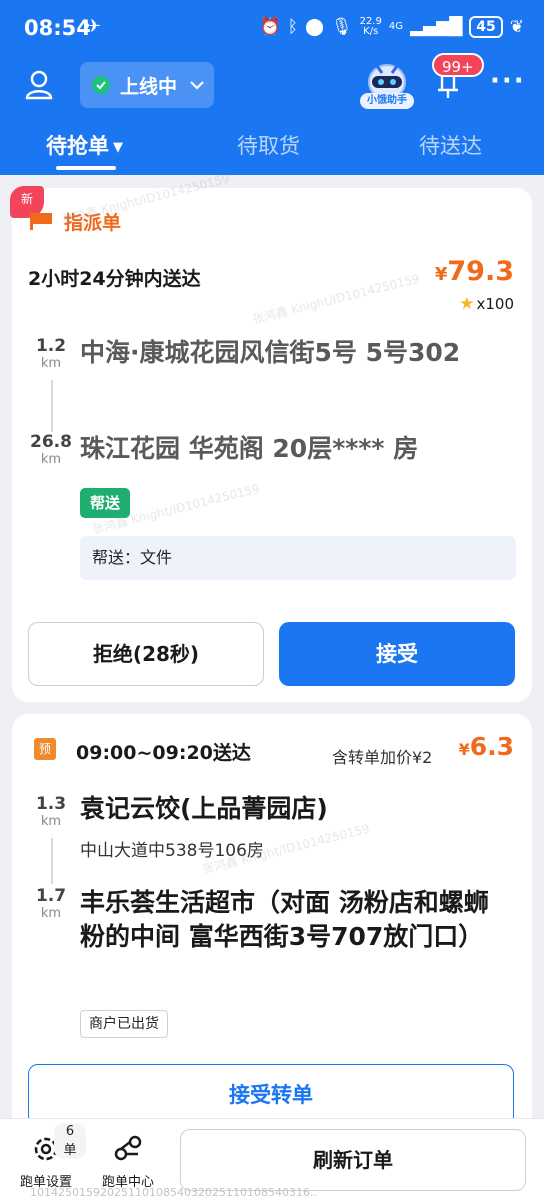 The width and height of the screenshot is (544, 1200). What do you see at coordinates (114, 279) in the screenshot?
I see `delivery-deadline: 2小时24分钟内送达` at bounding box center [114, 279].